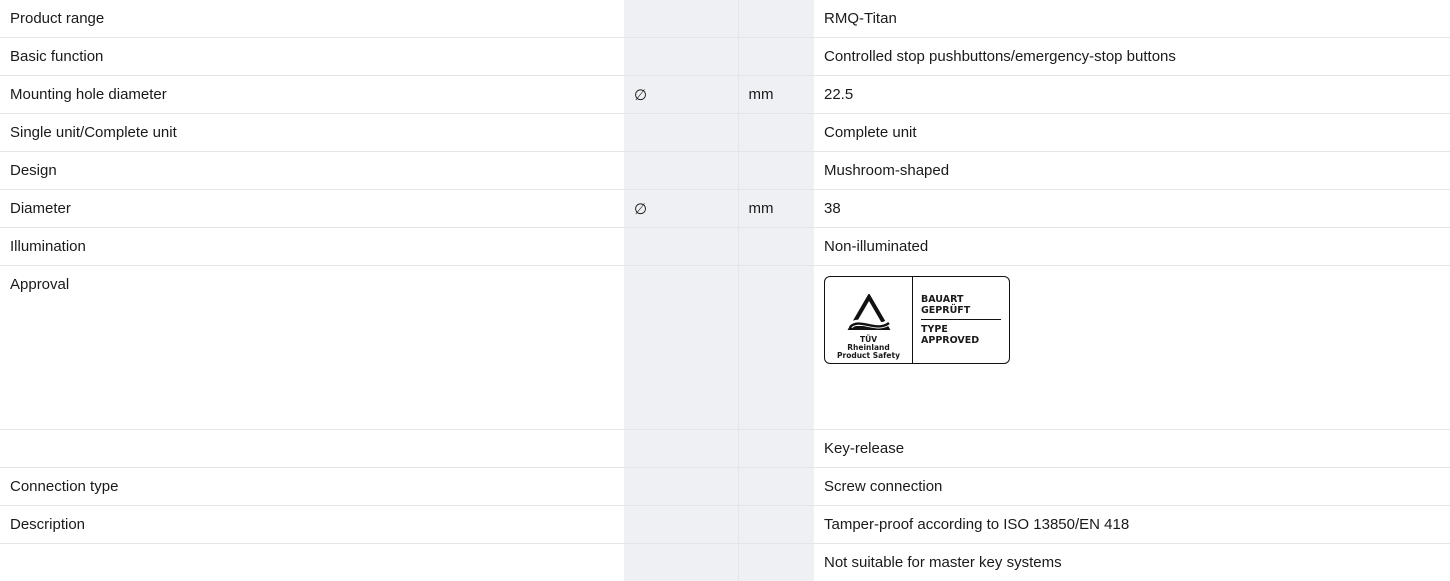 The width and height of the screenshot is (1450, 581). Describe the element at coordinates (312, 133) in the screenshot. I see `row-label: Single unit/Complete unit` at that location.